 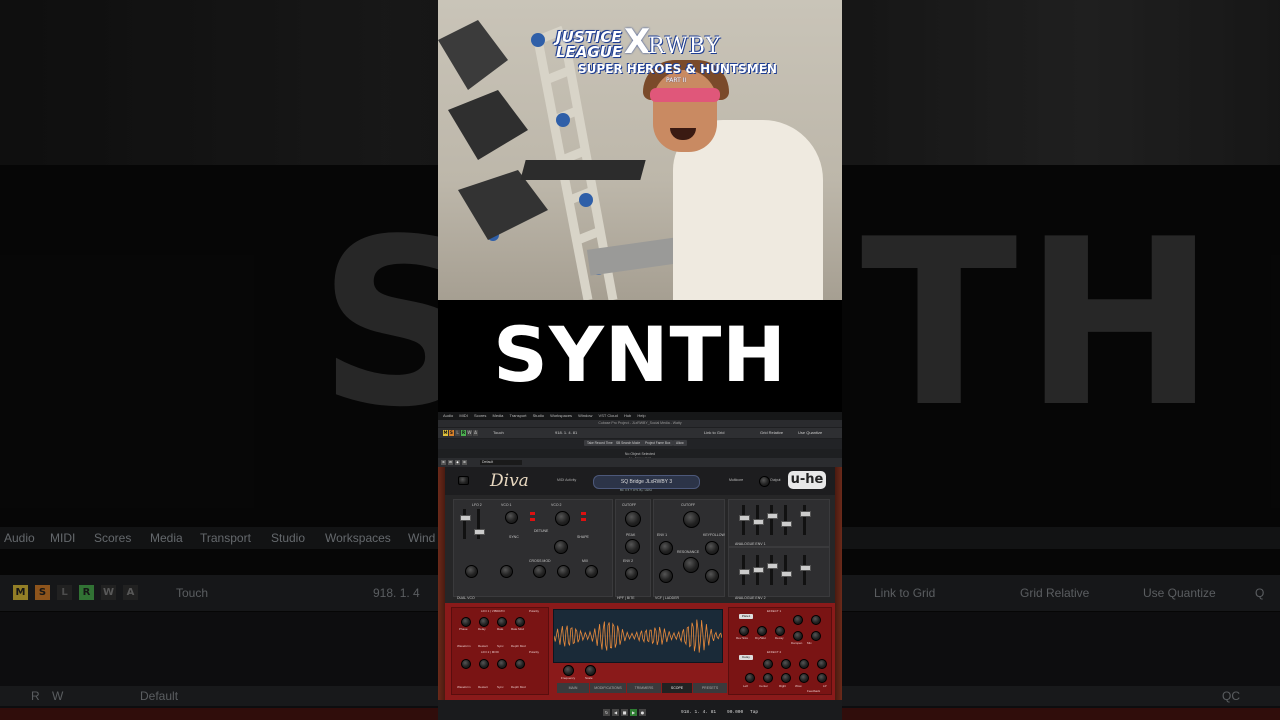 I want to click on menu-hub: Hub, so click(x=627, y=416).